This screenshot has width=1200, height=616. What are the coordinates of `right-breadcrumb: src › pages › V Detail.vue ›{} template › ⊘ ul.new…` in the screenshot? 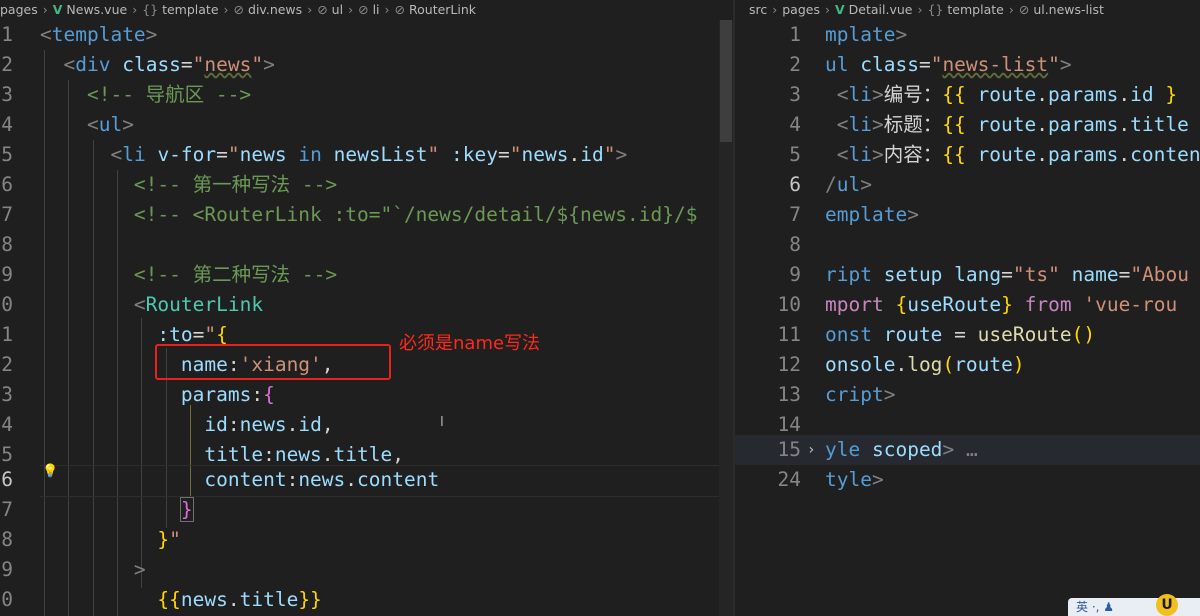 It's located at (926, 9).